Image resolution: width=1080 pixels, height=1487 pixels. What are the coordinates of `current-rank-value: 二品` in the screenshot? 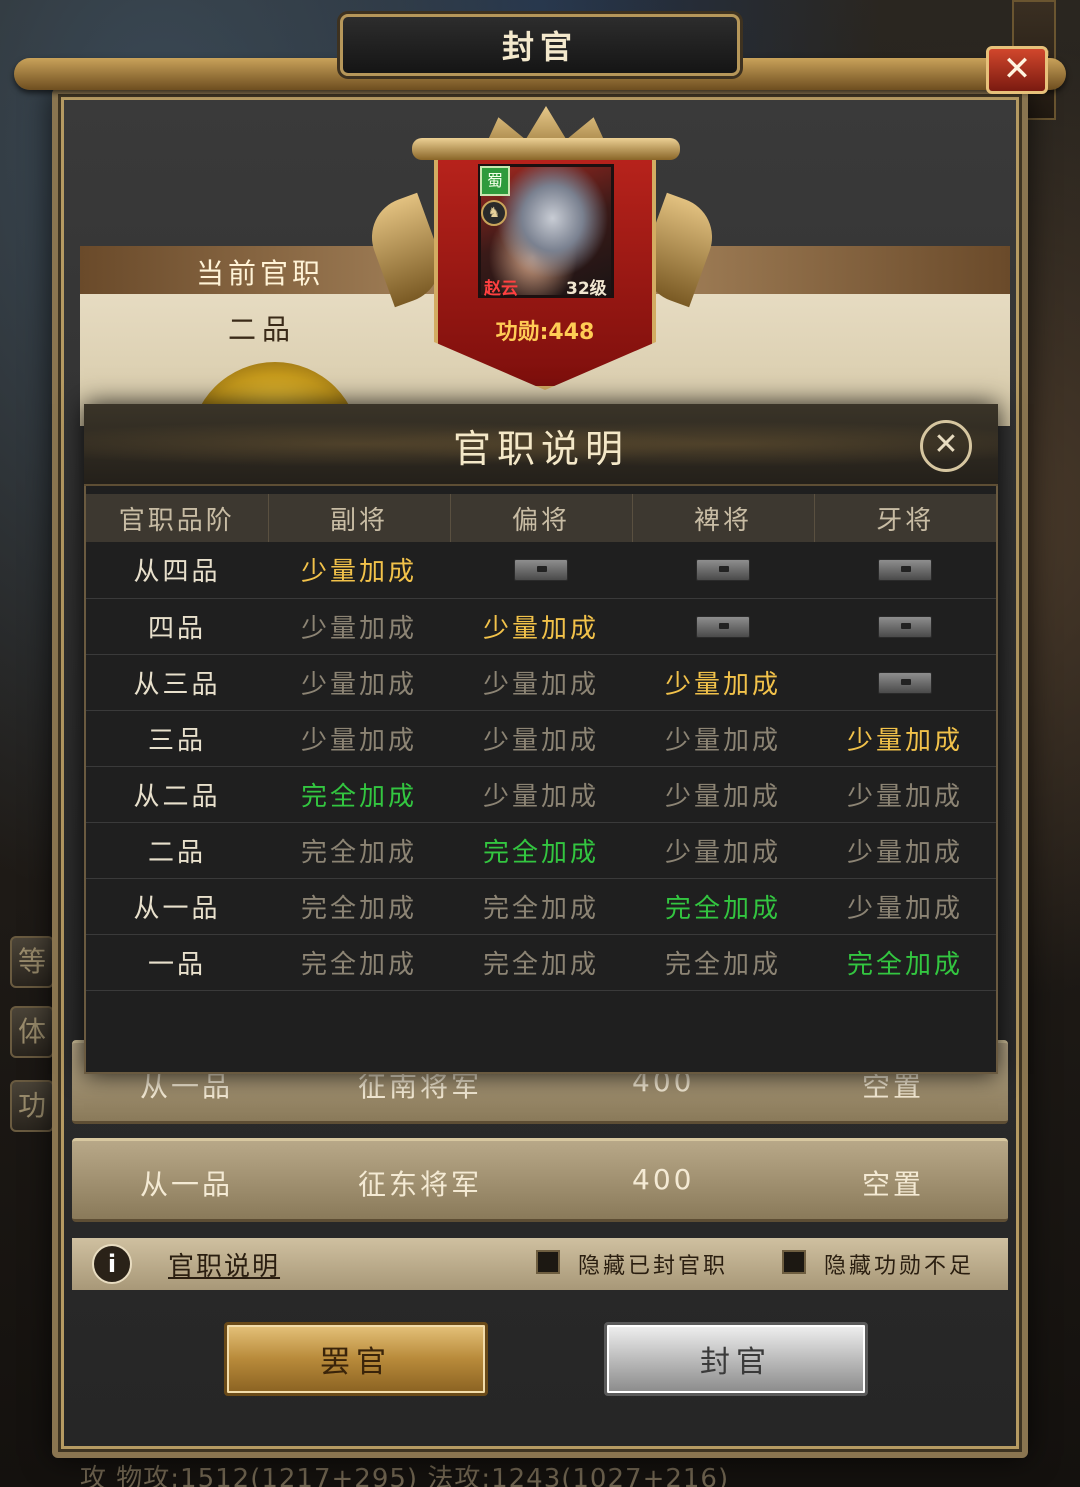 It's located at (262, 329).